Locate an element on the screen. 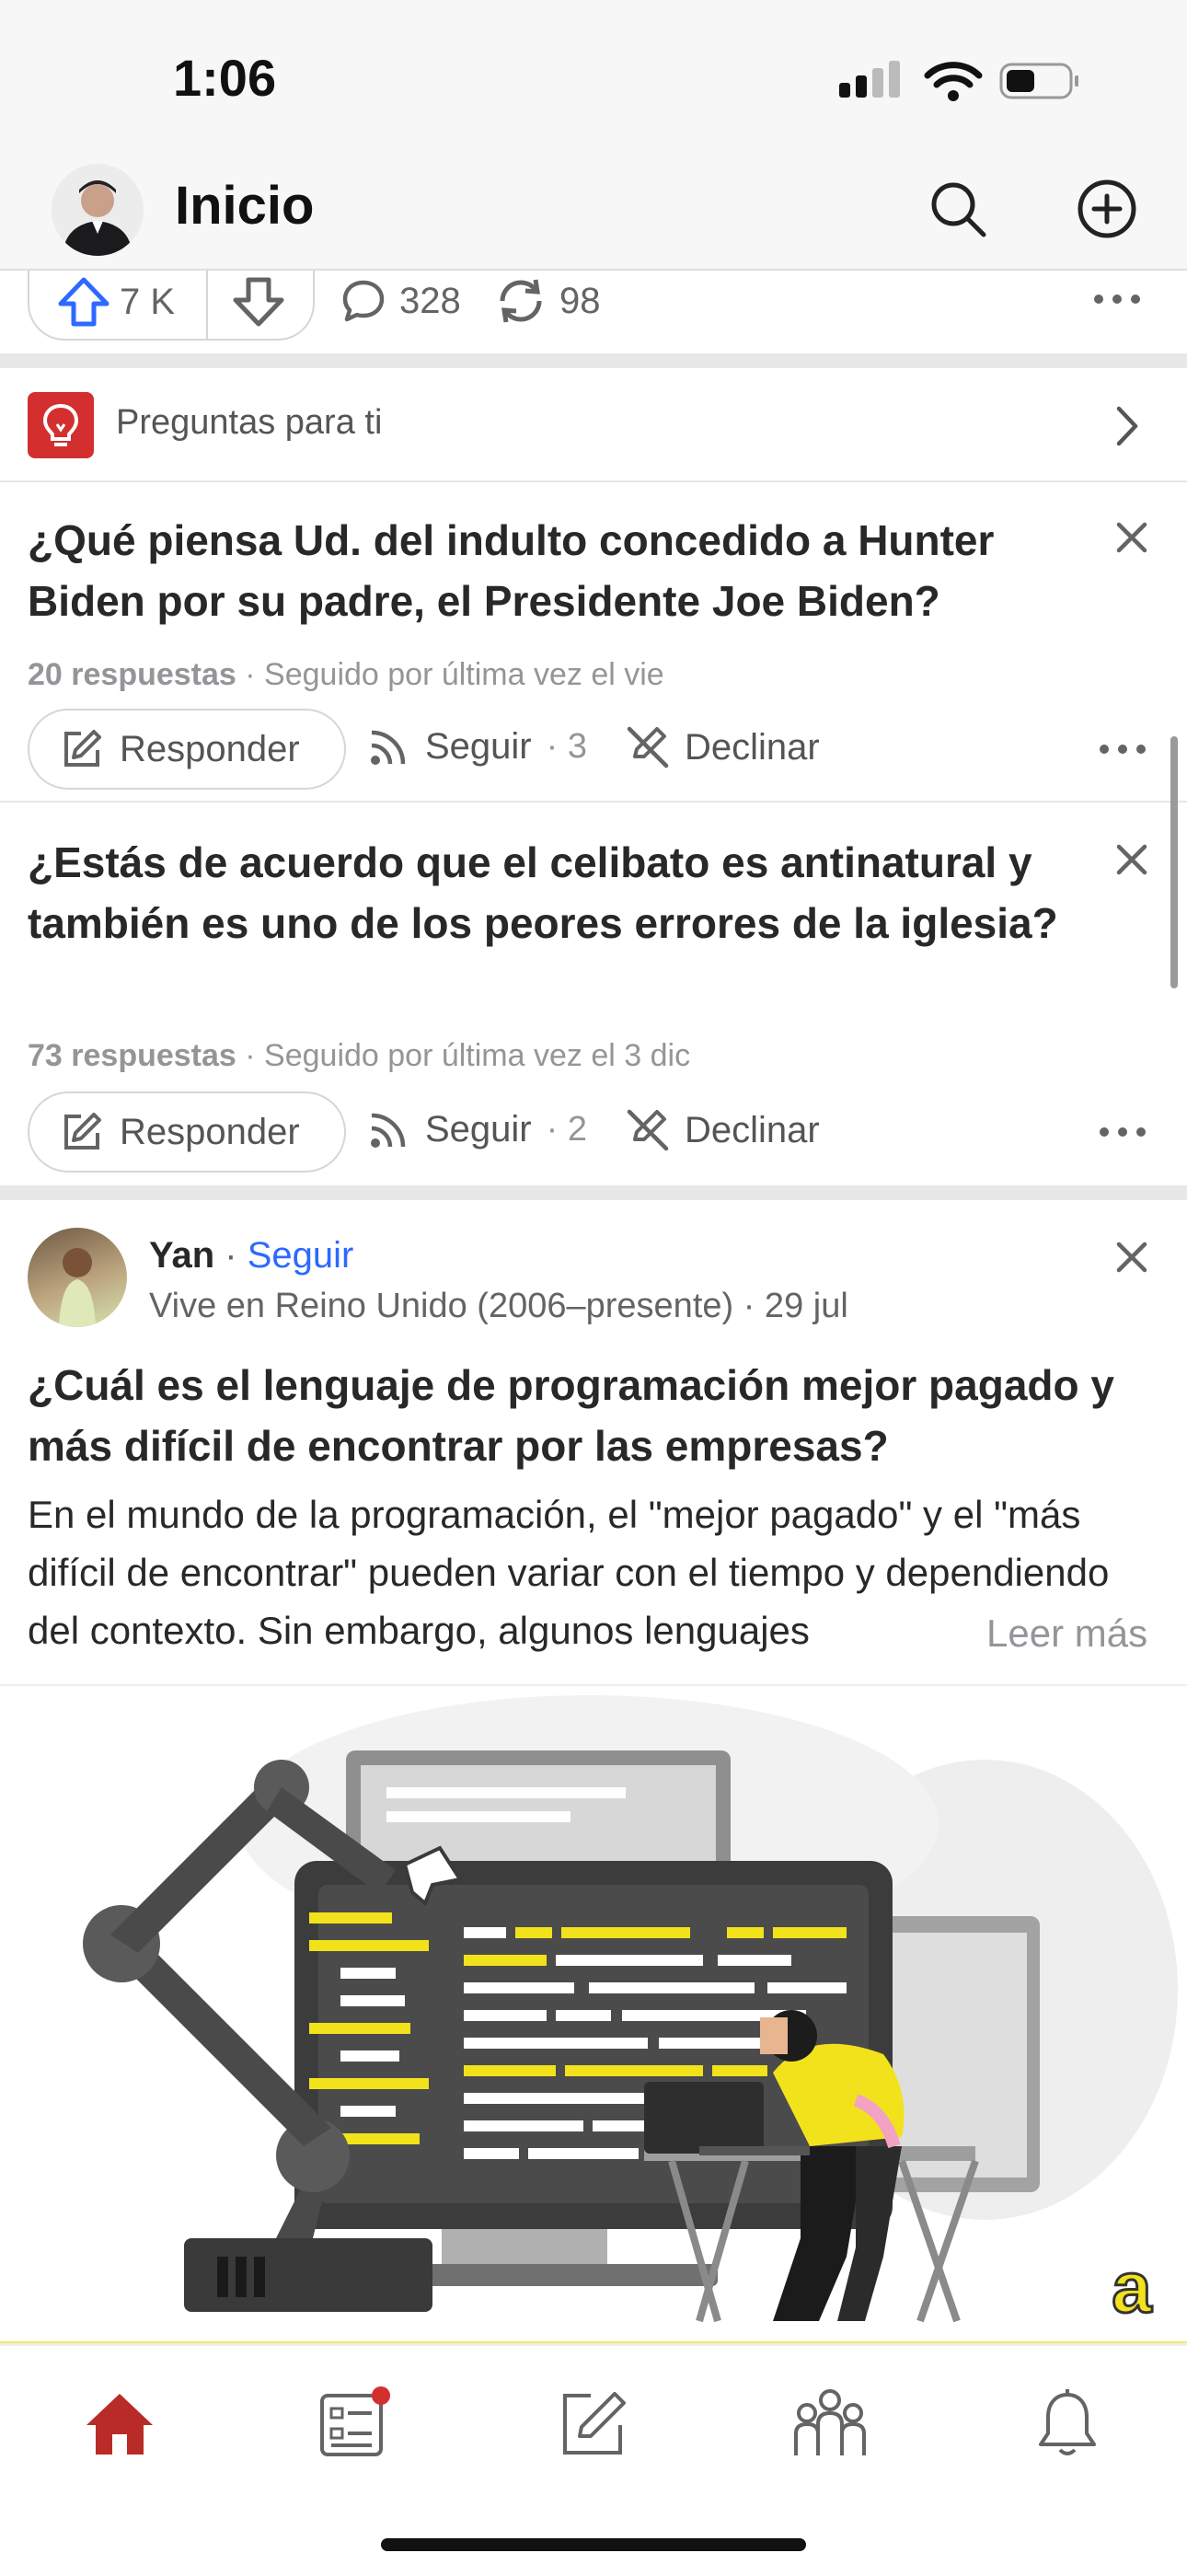  dismiss-post-button is located at coordinates (1131, 1259).